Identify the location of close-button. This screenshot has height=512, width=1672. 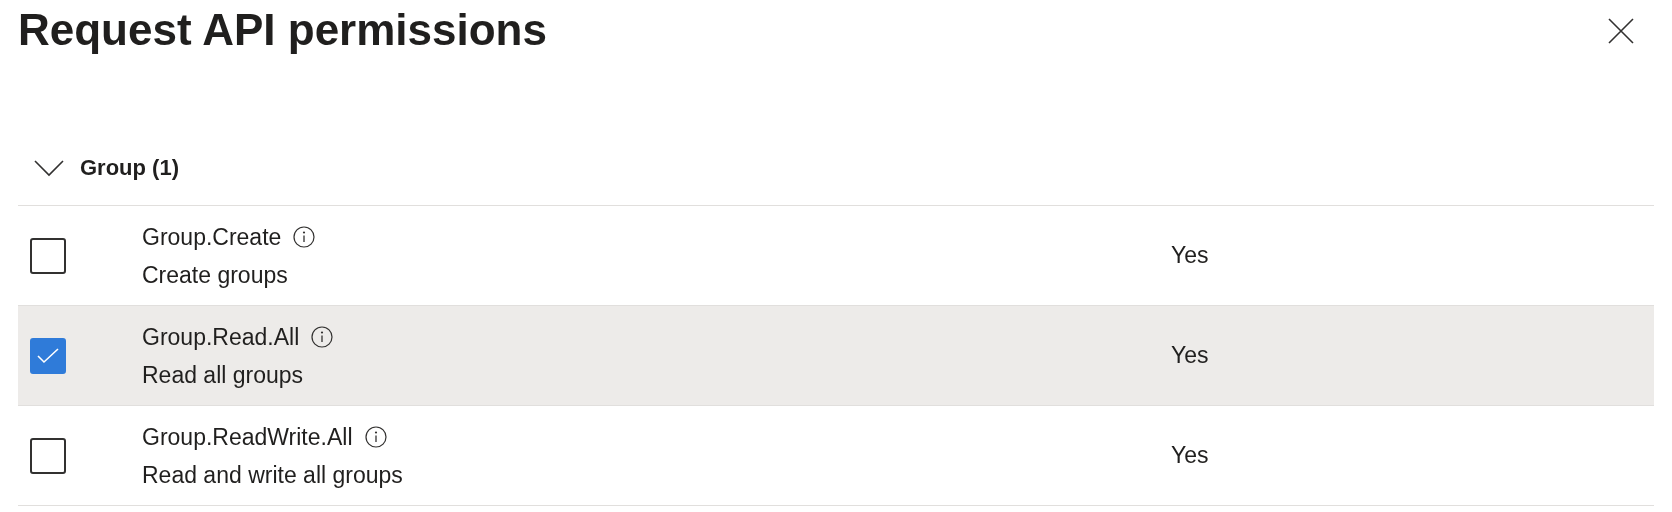
(1621, 31).